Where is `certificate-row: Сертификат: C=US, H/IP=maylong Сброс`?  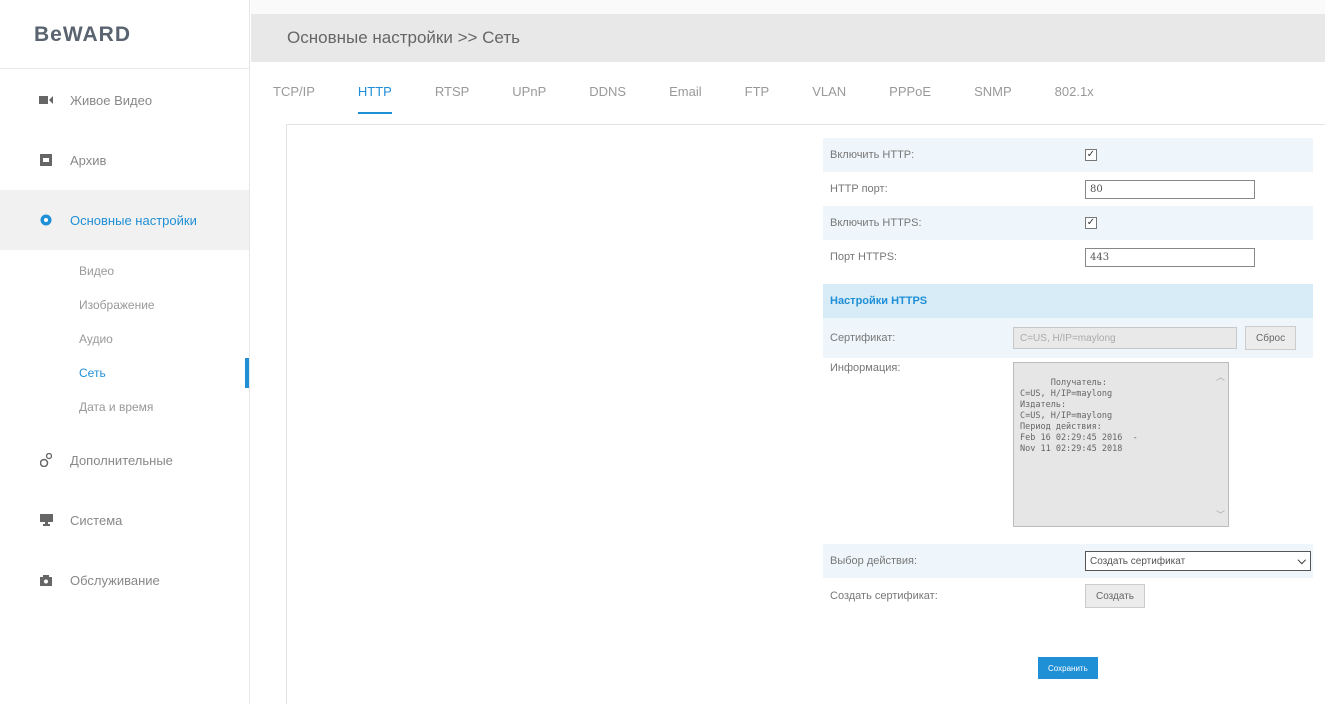
certificate-row: Сертификат: C=US, H/IP=maylong Сброс is located at coordinates (1068, 338).